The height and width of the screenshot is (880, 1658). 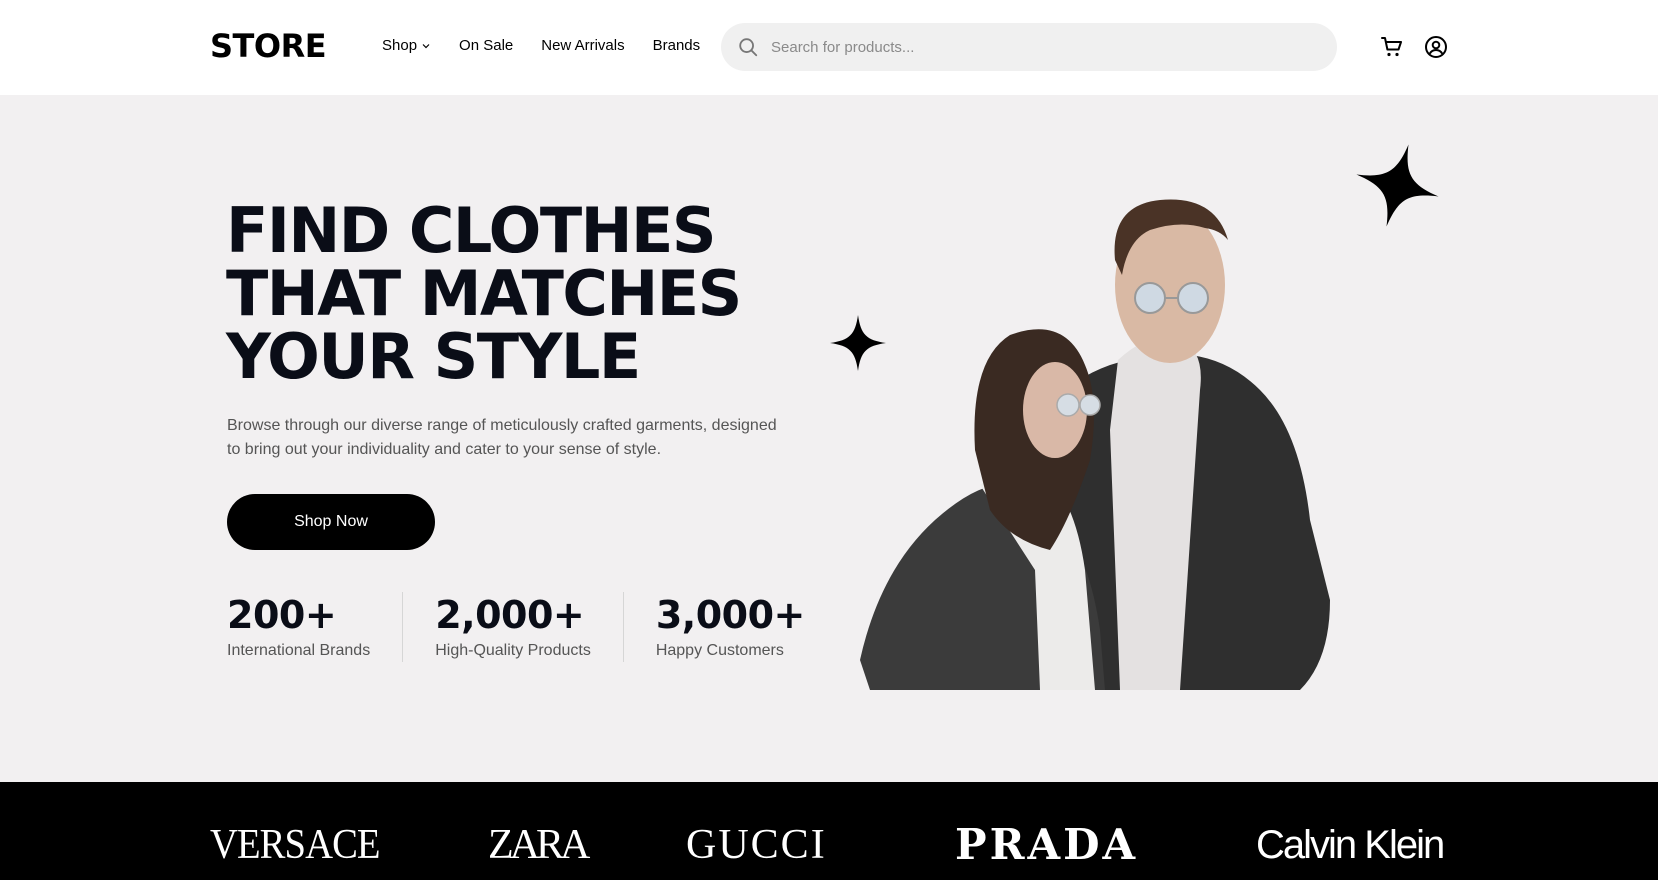 What do you see at coordinates (748, 47) in the screenshot?
I see `search-icon` at bounding box center [748, 47].